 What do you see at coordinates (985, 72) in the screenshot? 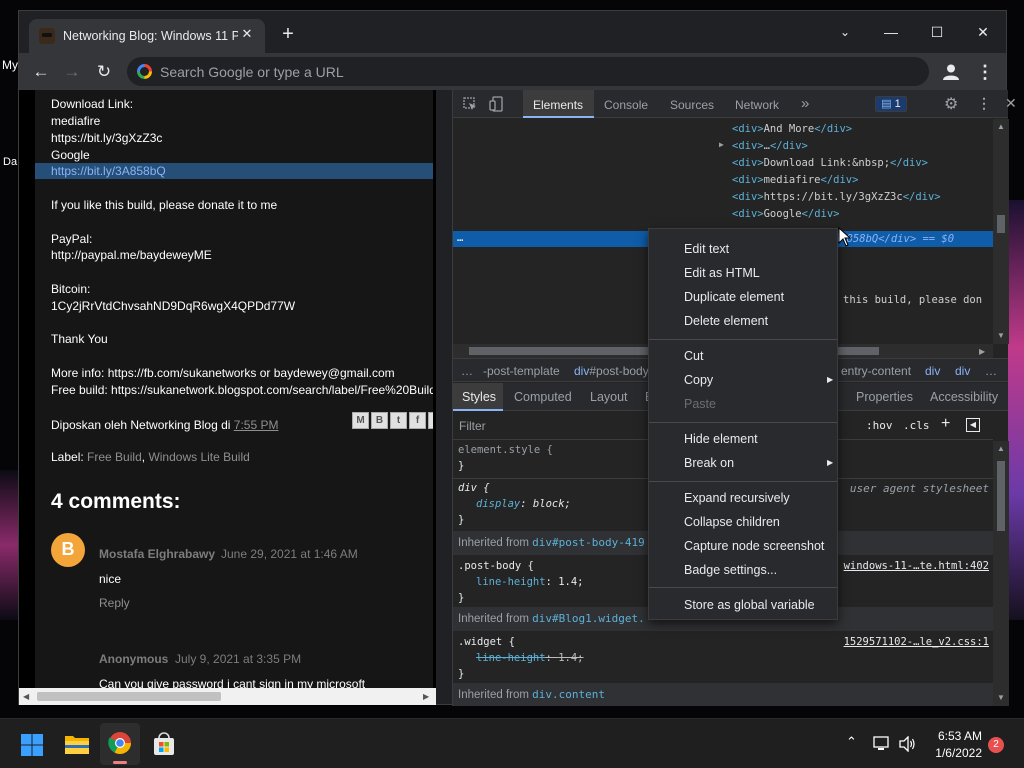
I see `more-menu-icon: ⋮` at bounding box center [985, 72].